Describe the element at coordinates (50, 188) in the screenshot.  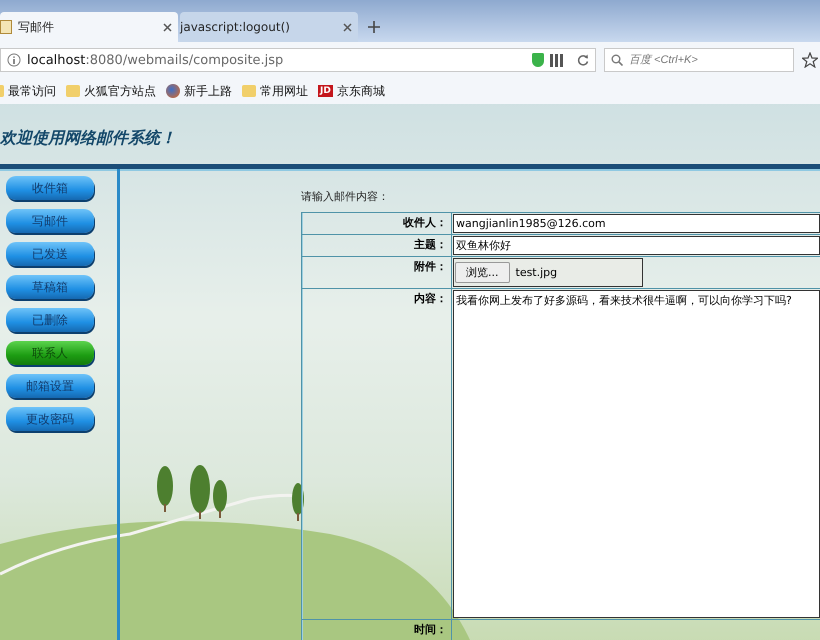
I see `sidebar-button: 收件箱` at that location.